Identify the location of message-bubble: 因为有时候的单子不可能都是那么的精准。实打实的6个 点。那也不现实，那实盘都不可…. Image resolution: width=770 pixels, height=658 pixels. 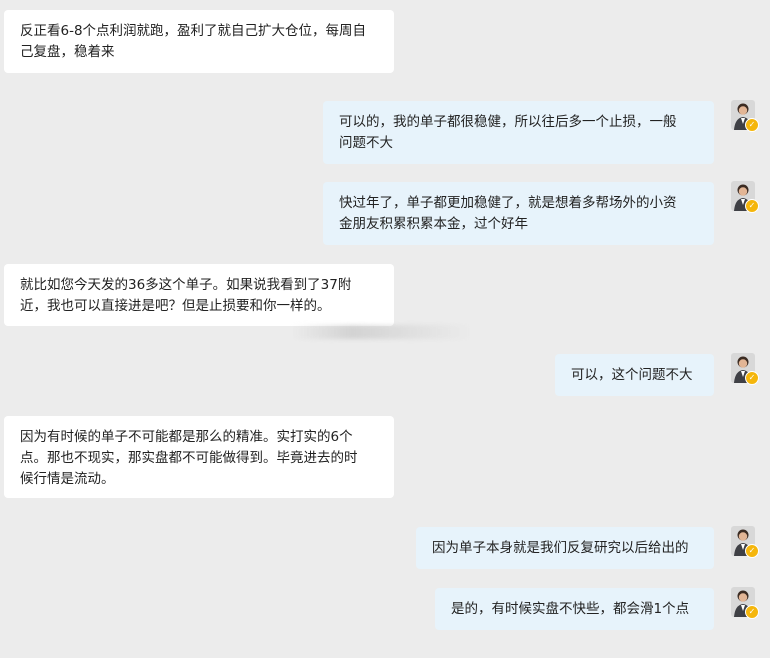
(199, 457).